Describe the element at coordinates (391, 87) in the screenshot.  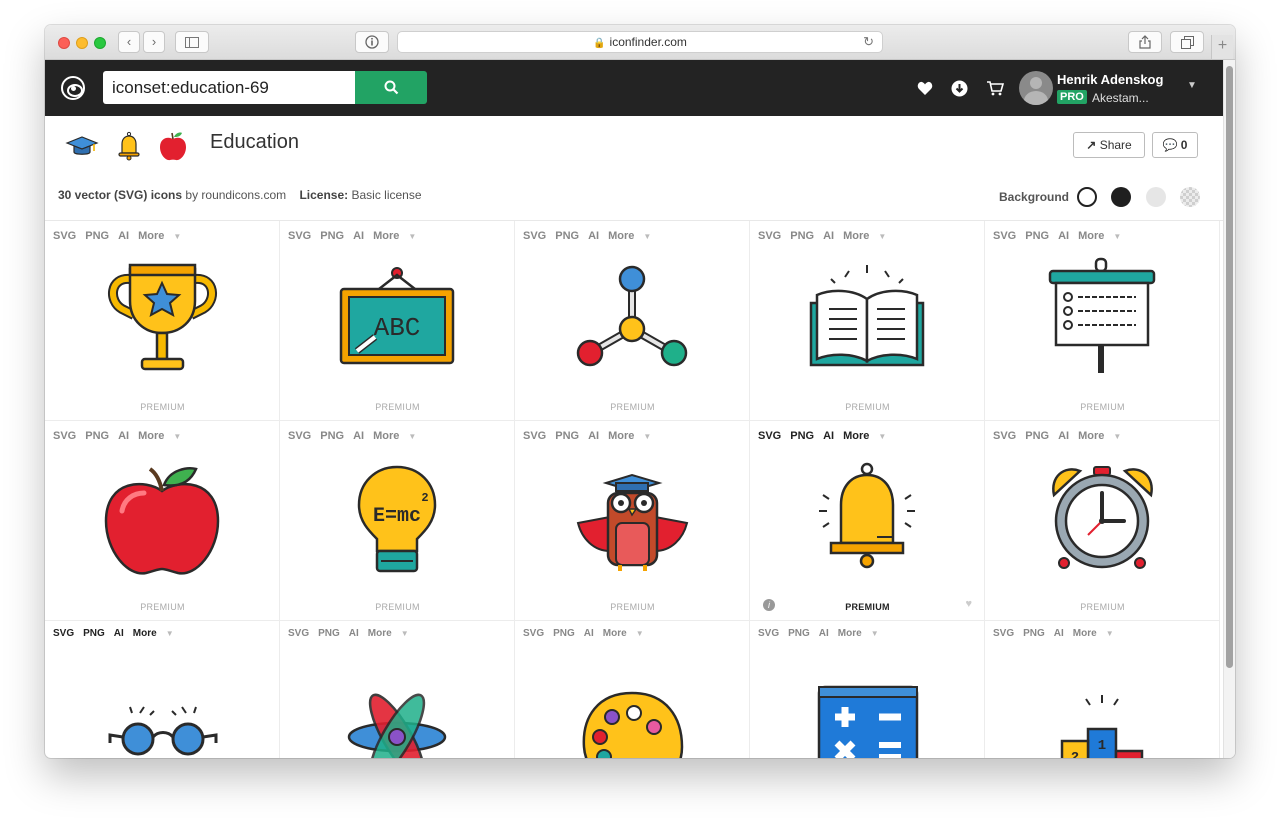
I see `search-button` at that location.